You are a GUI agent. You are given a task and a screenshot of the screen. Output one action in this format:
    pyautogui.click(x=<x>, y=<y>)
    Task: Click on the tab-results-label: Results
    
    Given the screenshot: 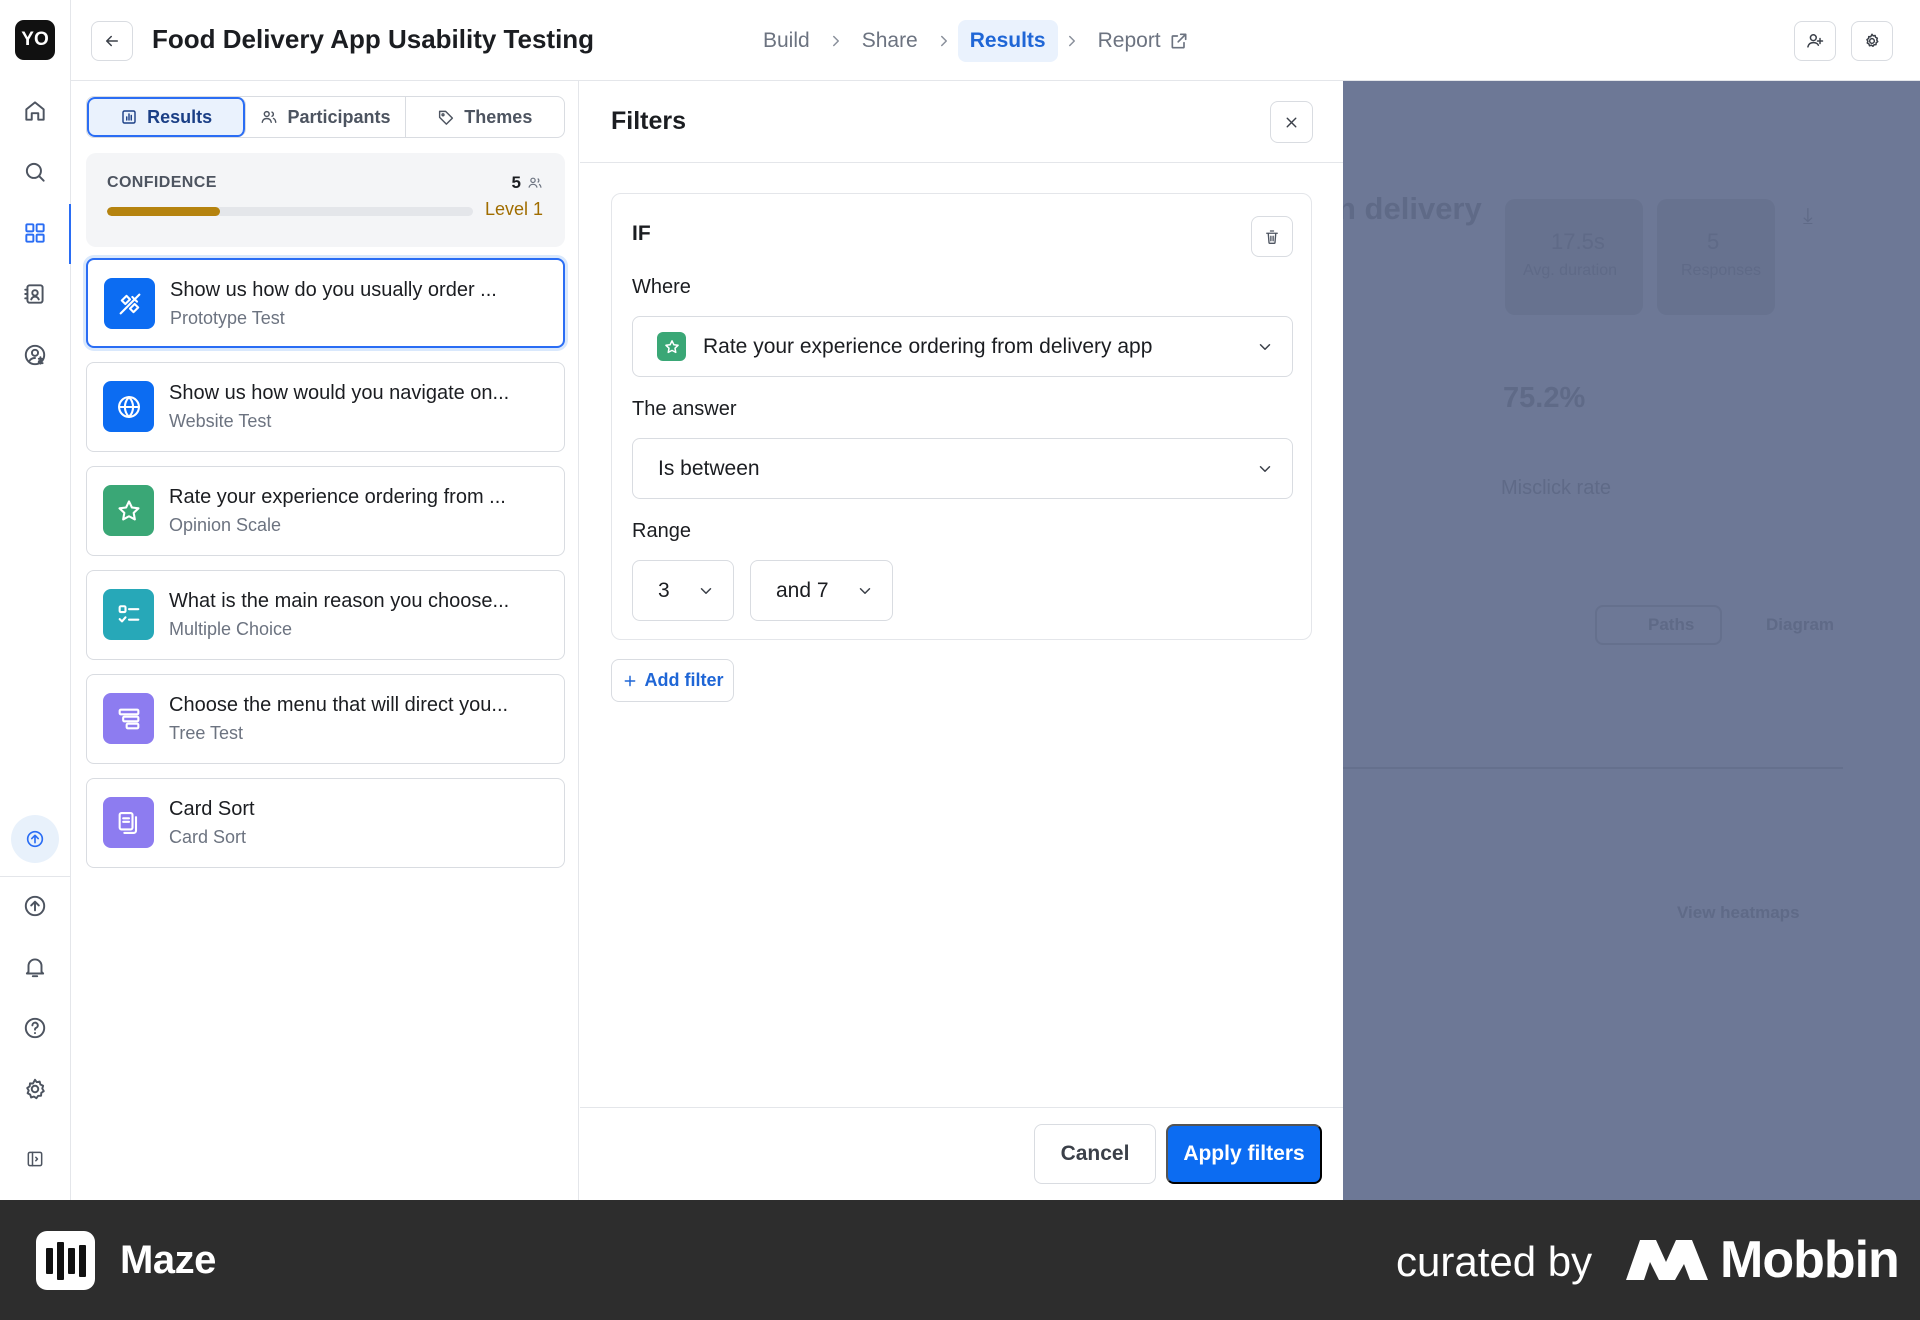 What is the action you would take?
    pyautogui.click(x=180, y=116)
    